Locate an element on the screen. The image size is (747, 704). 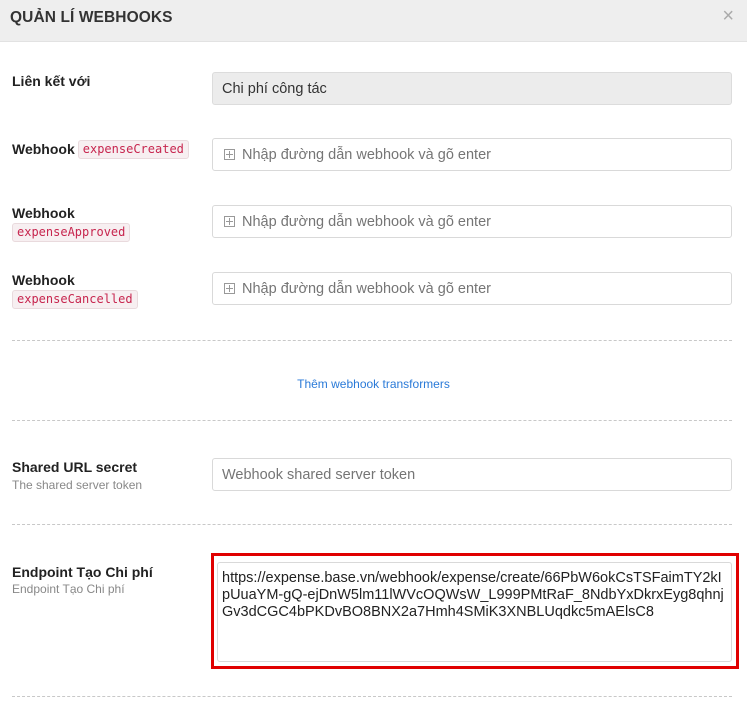
shared-secret-placeholder: Webhook shared server token is located at coordinates (319, 474).